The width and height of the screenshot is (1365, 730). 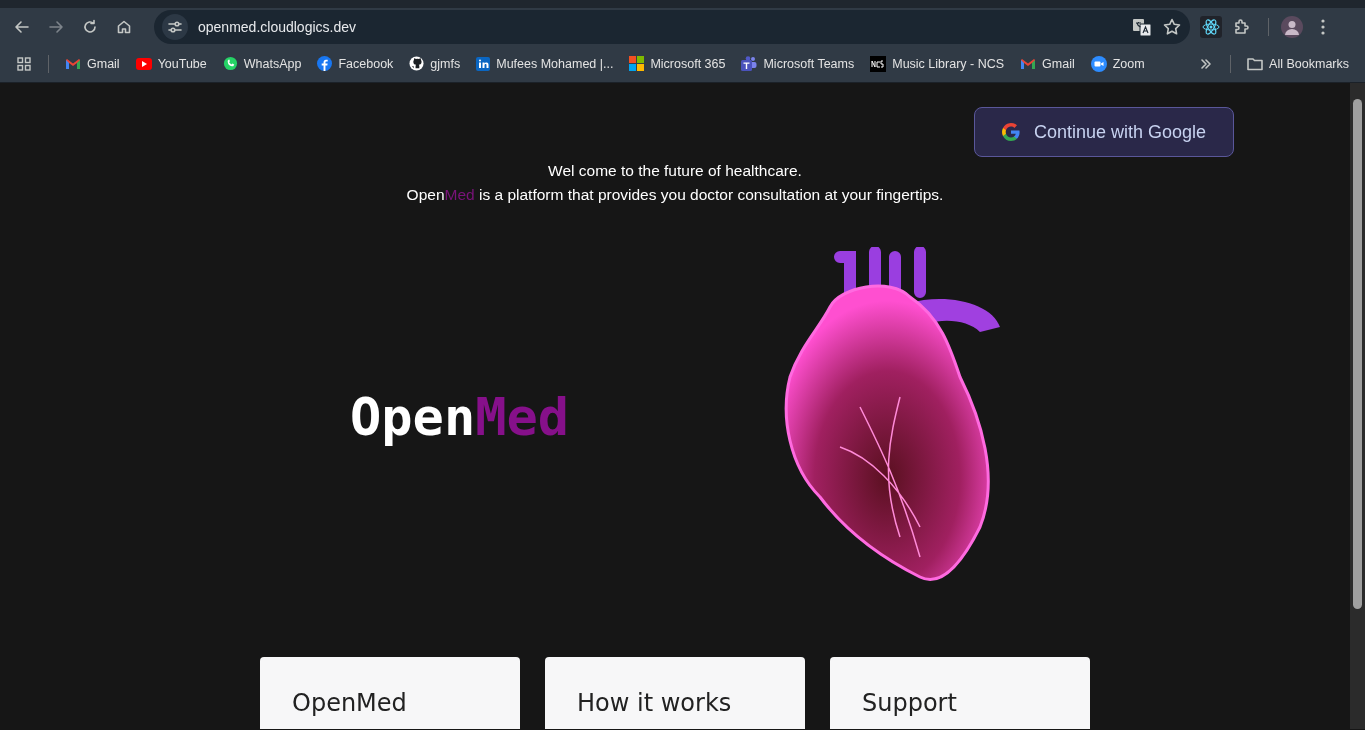 I want to click on bookmark-link: Microsoft Teams, so click(x=798, y=63).